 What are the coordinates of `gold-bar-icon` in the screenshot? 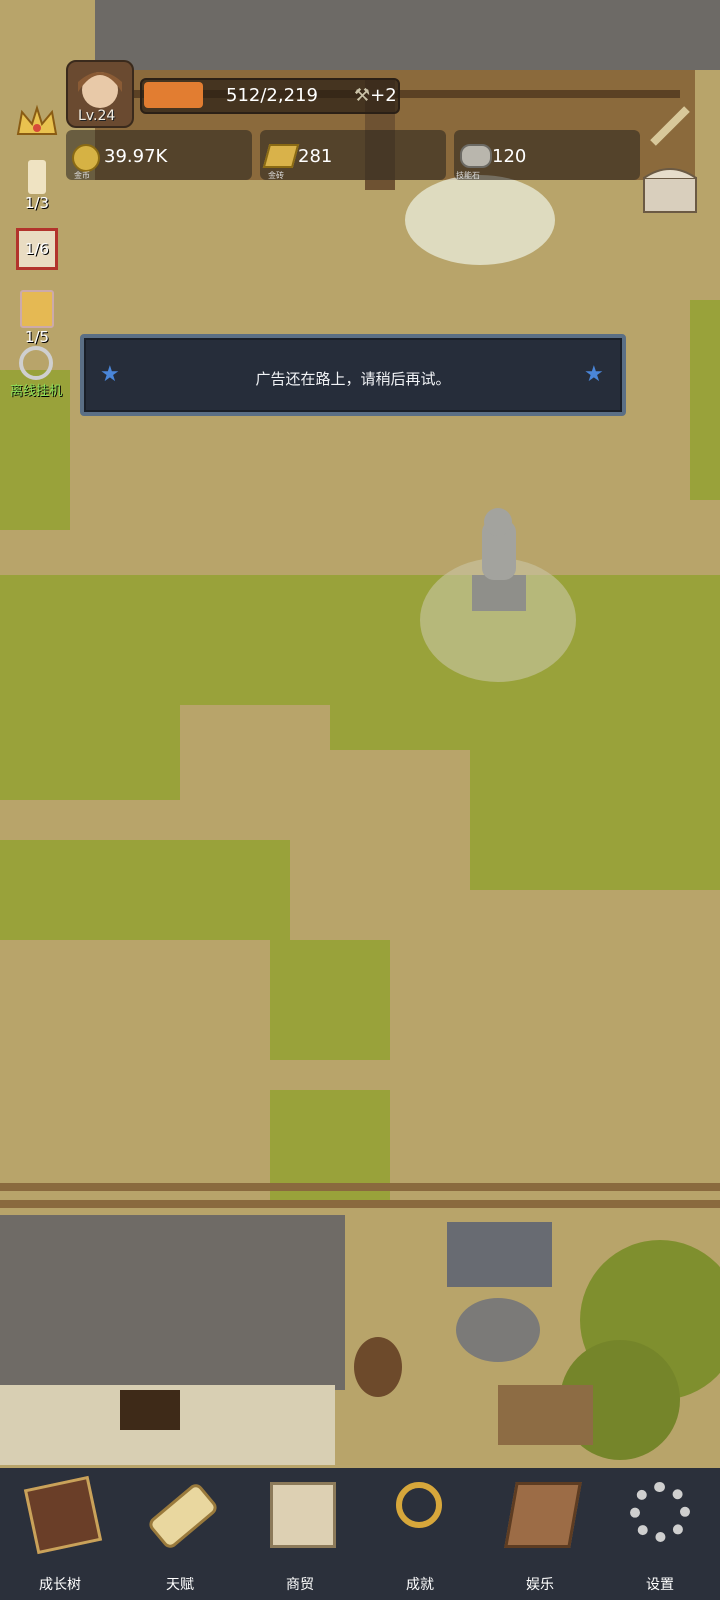 It's located at (281, 156).